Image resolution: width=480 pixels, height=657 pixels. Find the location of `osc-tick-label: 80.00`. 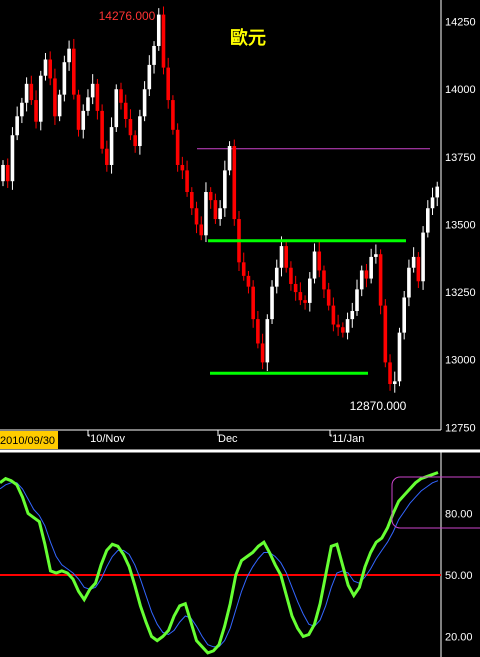

osc-tick-label: 80.00 is located at coordinates (459, 515).